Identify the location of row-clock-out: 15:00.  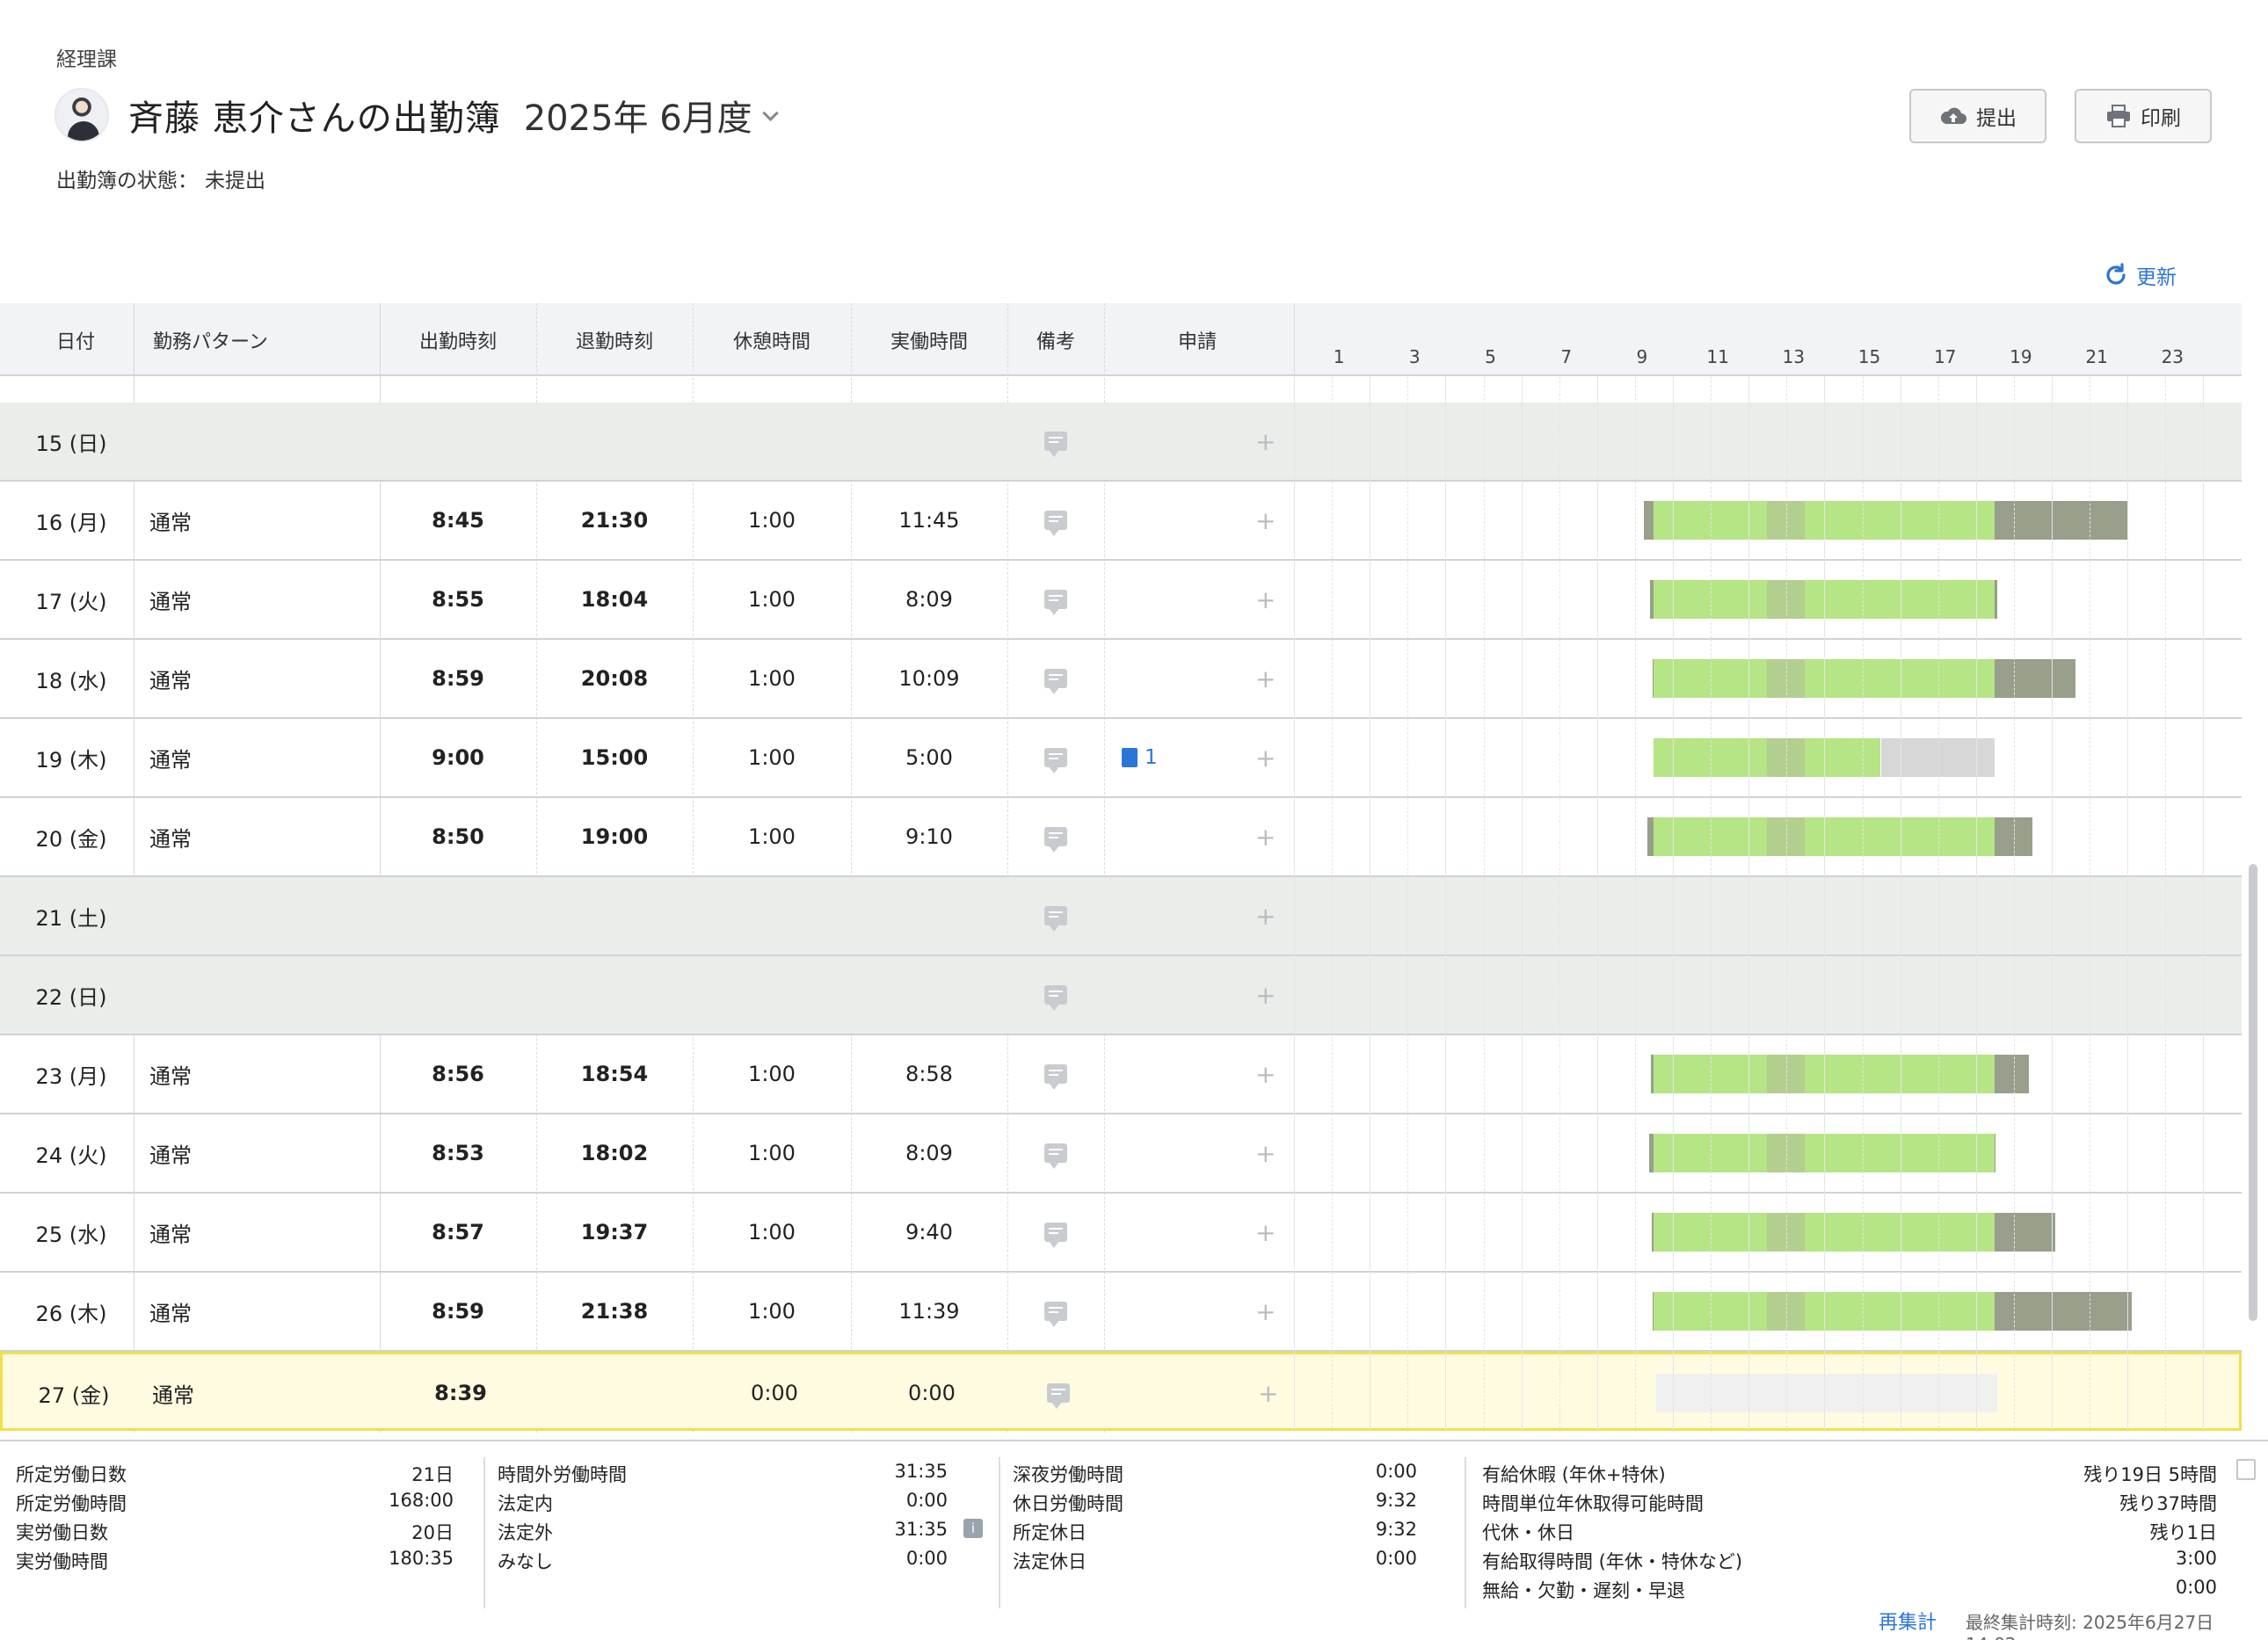
(615, 757).